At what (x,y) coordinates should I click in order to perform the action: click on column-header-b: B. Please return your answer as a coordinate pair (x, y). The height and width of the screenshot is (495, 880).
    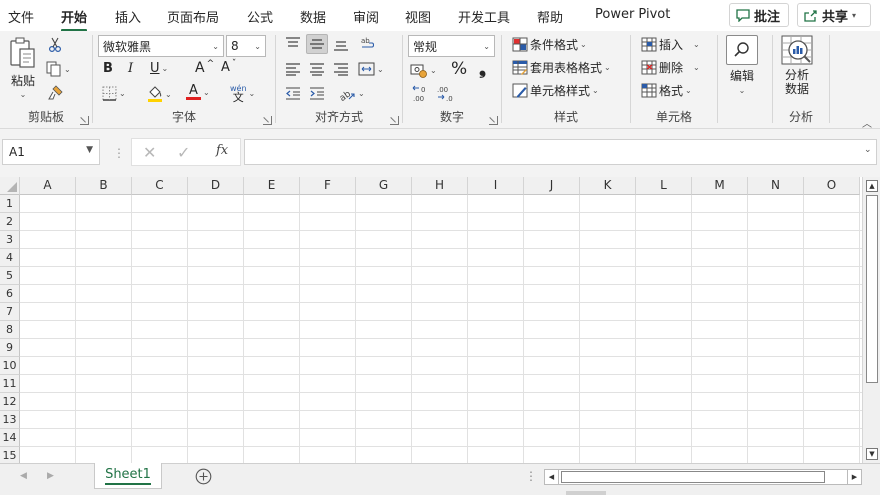
    Looking at the image, I should click on (104, 186).